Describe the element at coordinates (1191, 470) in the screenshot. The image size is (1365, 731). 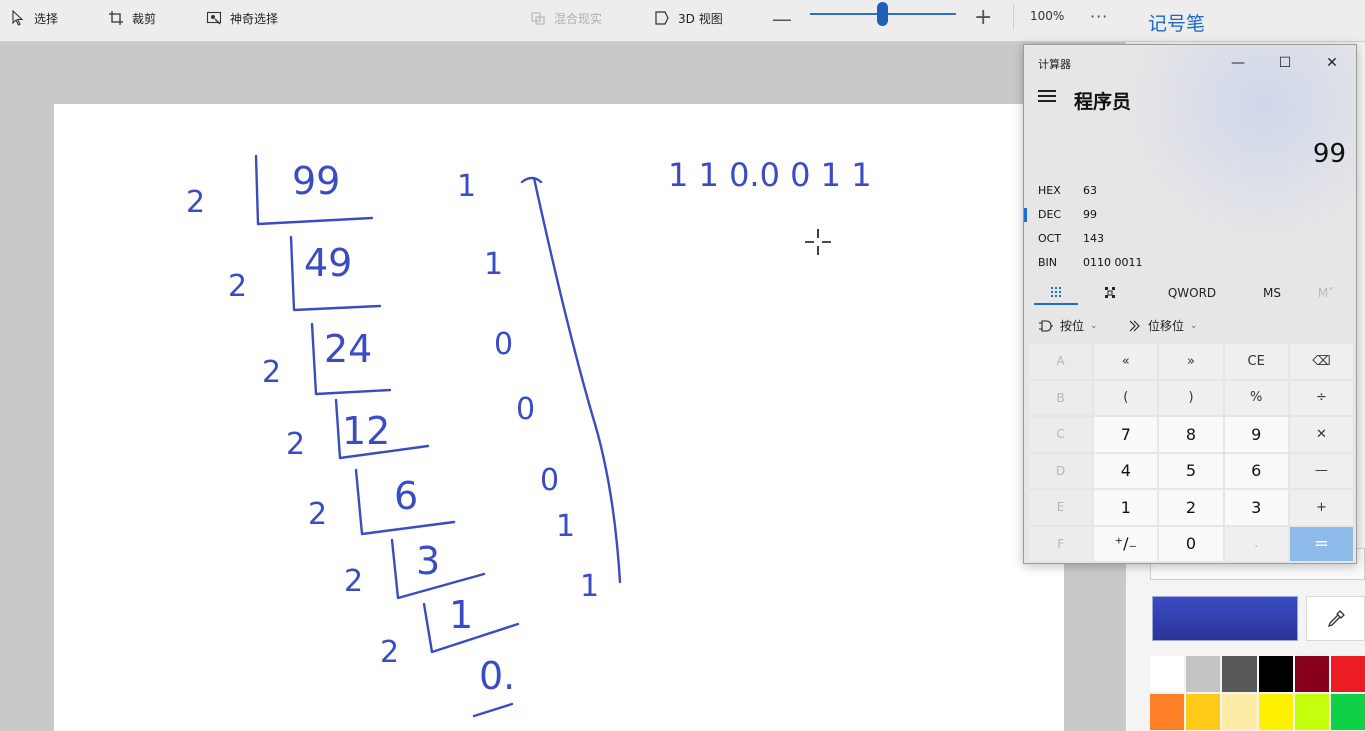
I see `key-17: 5` at that location.